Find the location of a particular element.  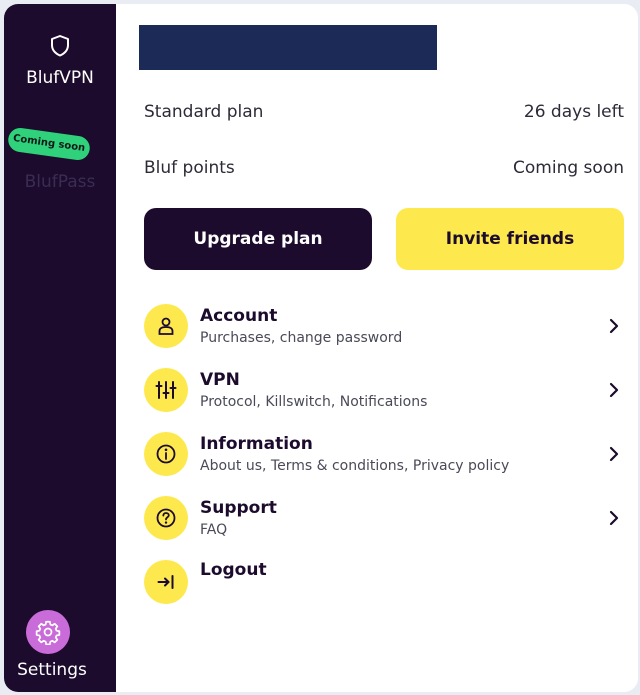

sidebar-item-label: BlufVPN is located at coordinates (60, 78).